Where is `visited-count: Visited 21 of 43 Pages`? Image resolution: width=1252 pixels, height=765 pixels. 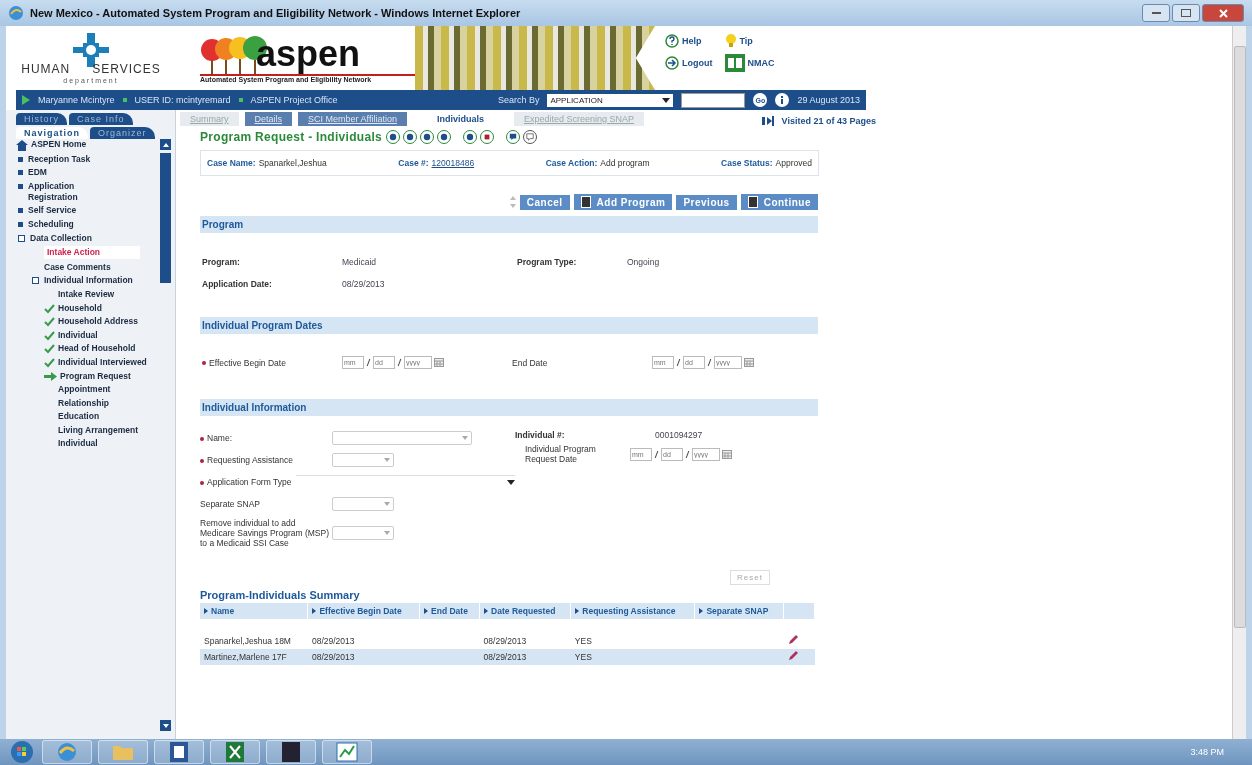 visited-count: Visited 21 of 43 Pages is located at coordinates (828, 121).